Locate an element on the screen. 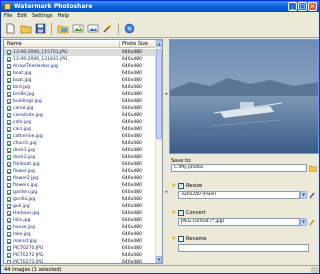 The image size is (320, 274). file-row: dock1.jpg 640x480 is located at coordinates (80, 150).